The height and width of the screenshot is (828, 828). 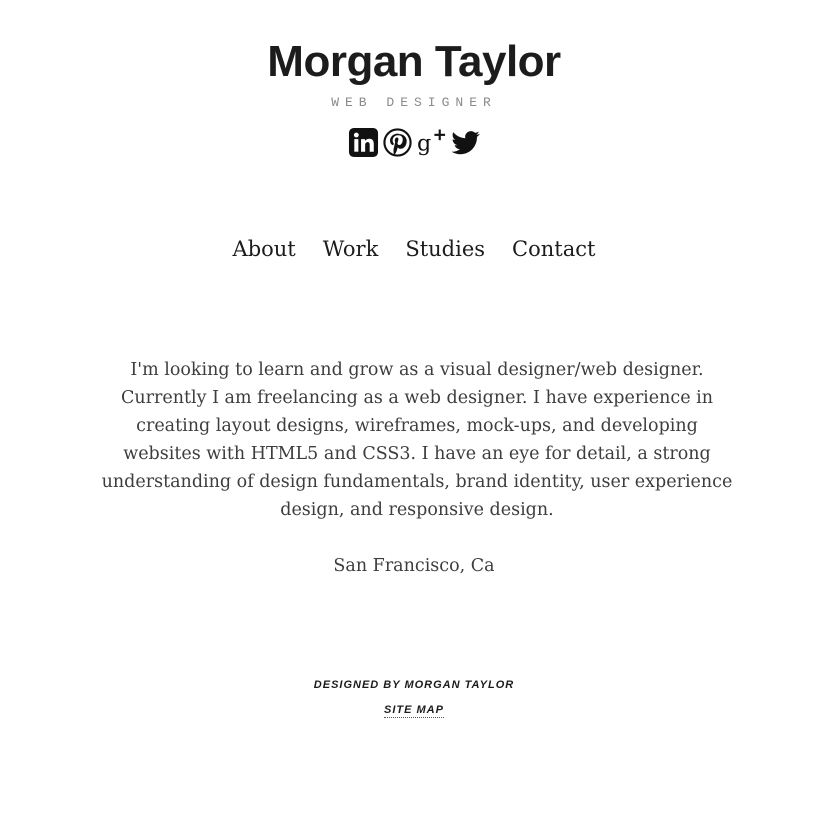 I want to click on google-plus-link: g, so click(x=431, y=142).